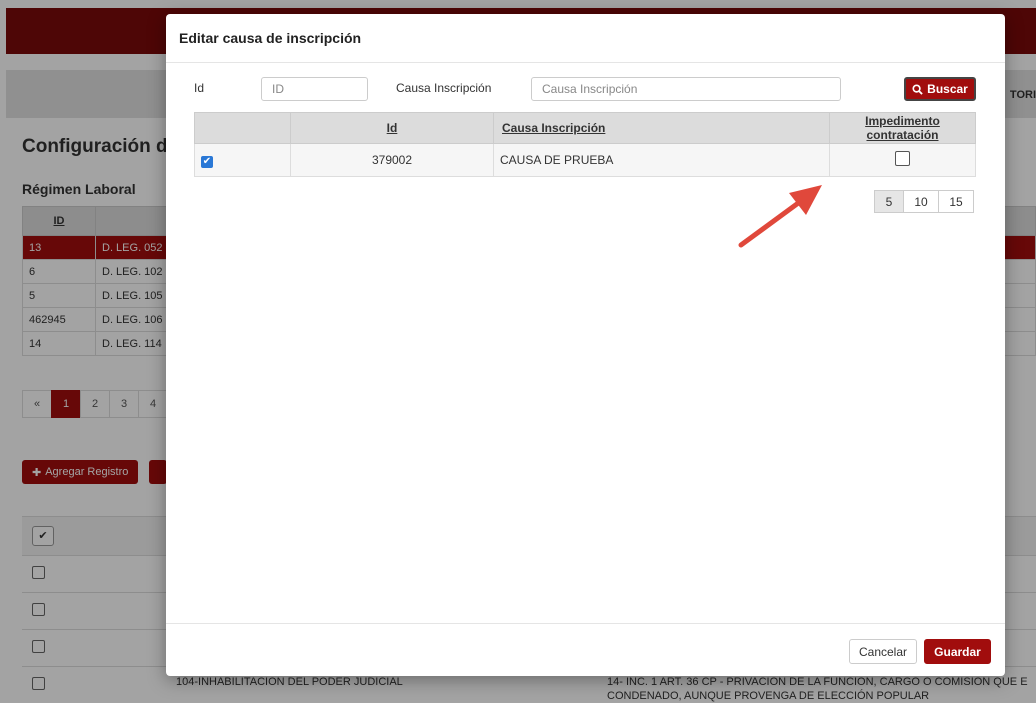 The image size is (1036, 703). I want to click on row-impedimento-cell, so click(903, 160).